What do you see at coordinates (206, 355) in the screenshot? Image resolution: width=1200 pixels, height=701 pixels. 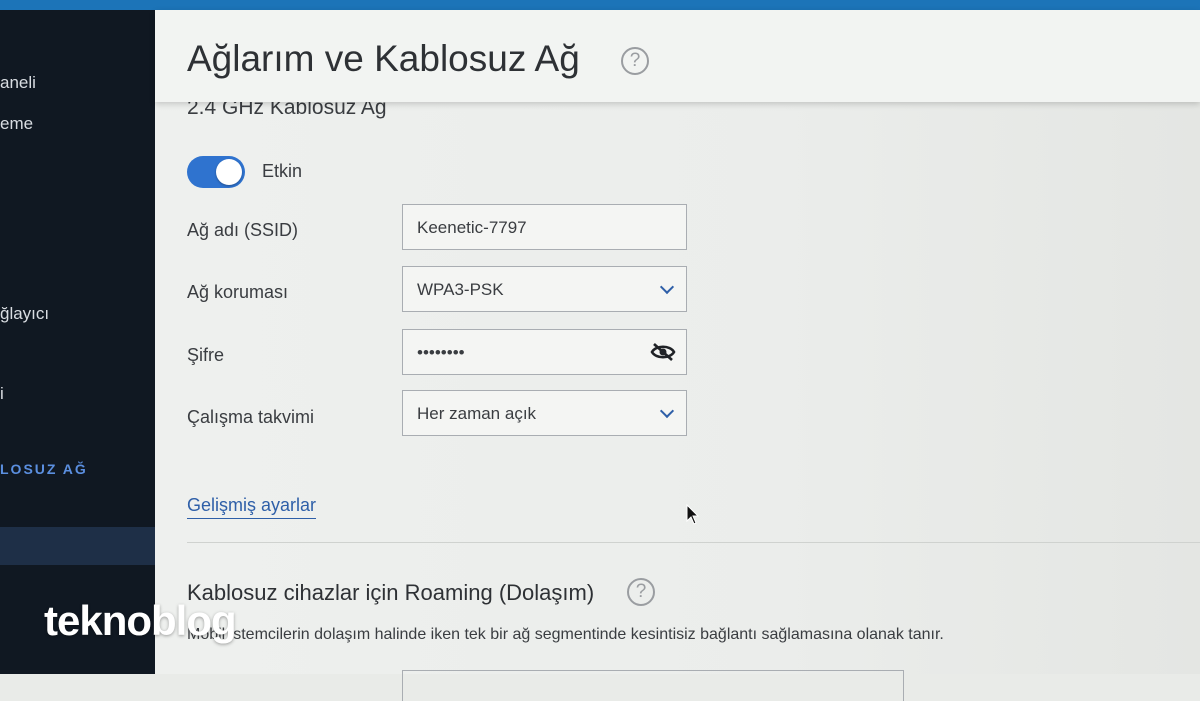 I see `password-label: Şifre` at bounding box center [206, 355].